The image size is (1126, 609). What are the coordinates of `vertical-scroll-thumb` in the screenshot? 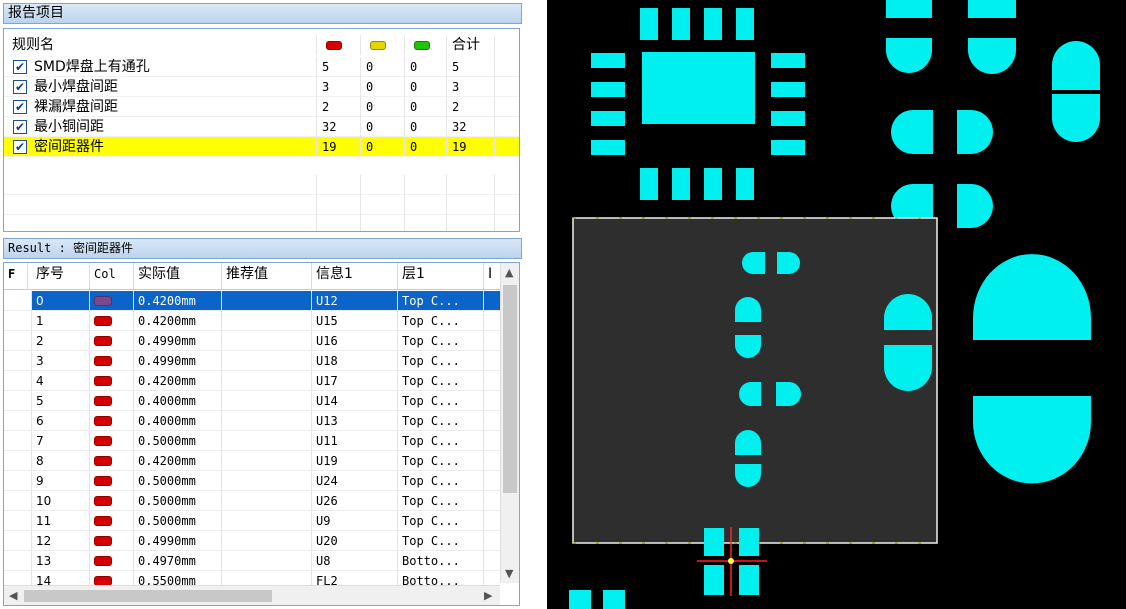 It's located at (510, 389).